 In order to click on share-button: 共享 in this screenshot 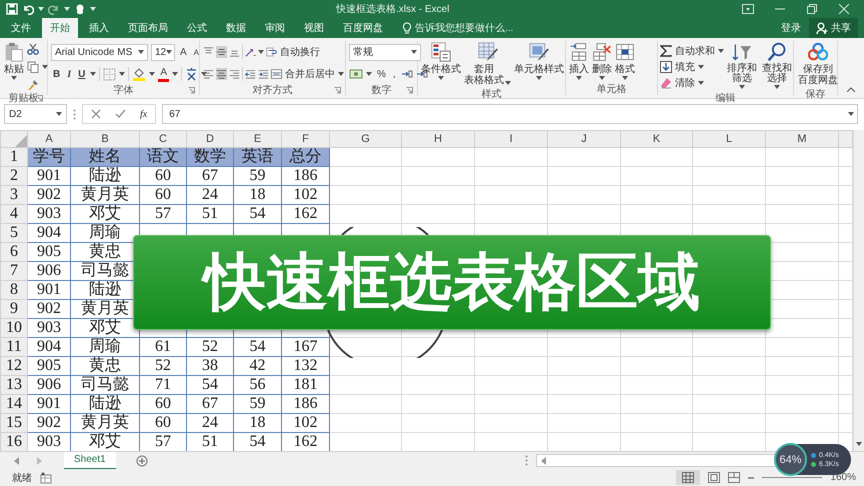, I will do `click(833, 28)`.